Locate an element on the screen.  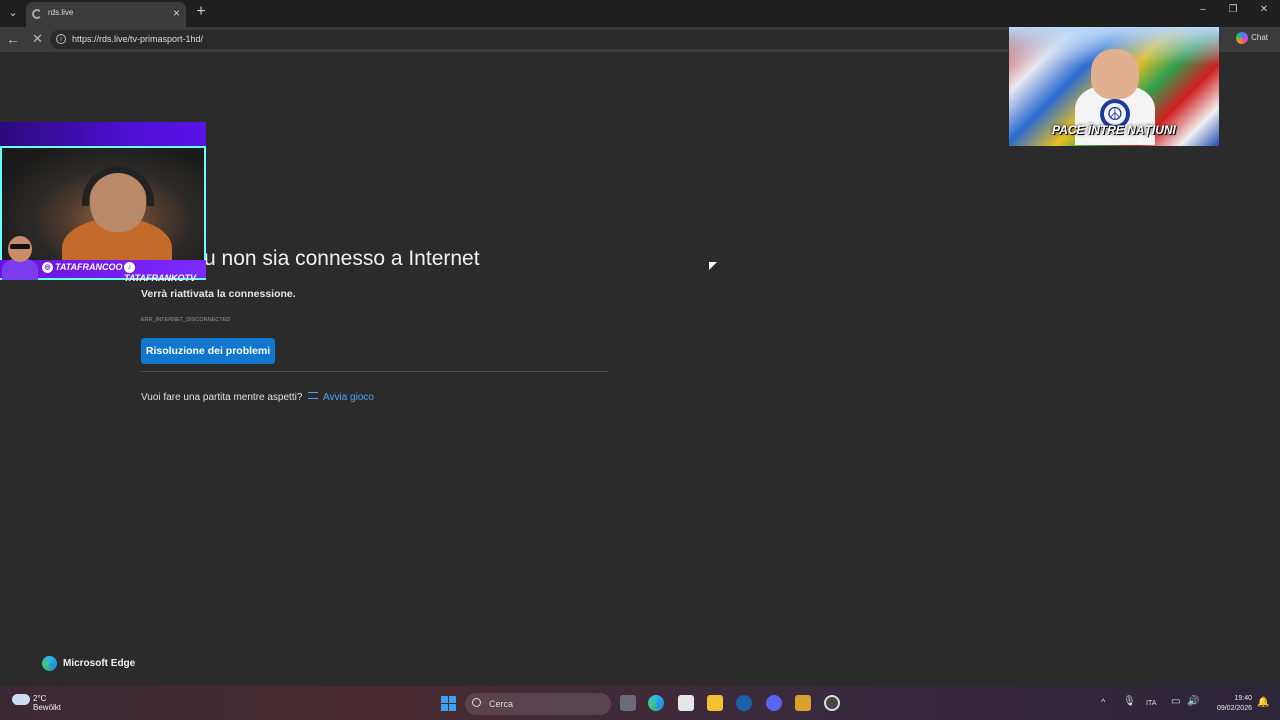
browser-tab: rds.live × is located at coordinates (106, 14).